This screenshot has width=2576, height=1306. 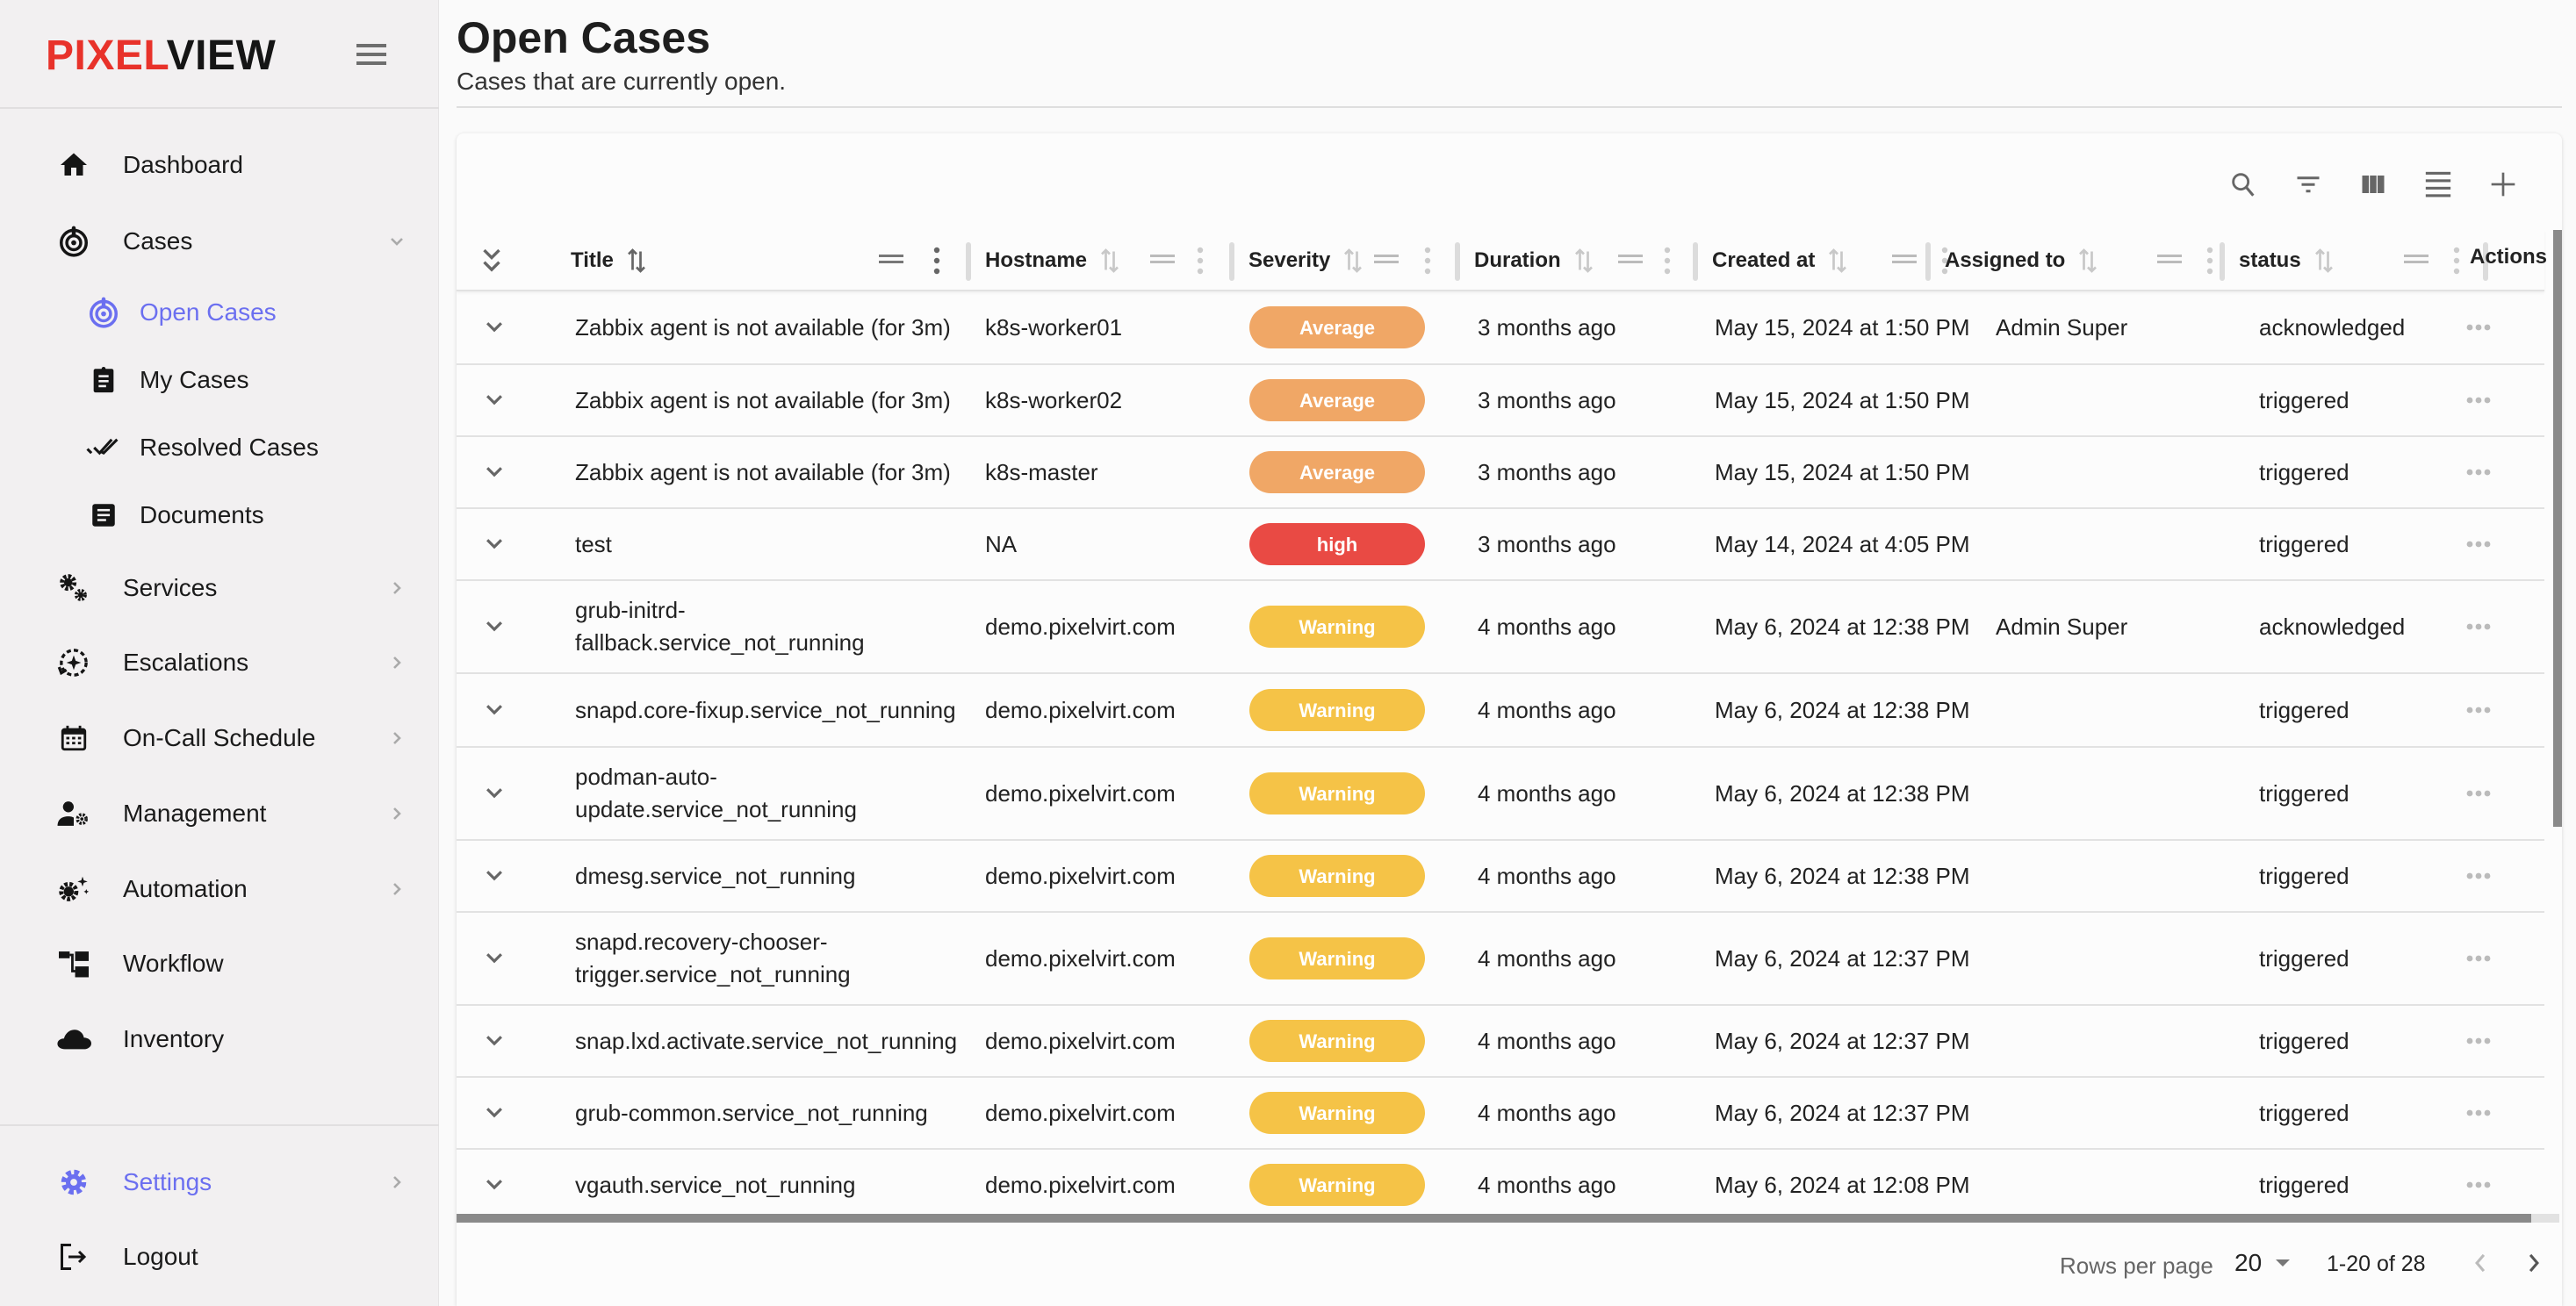 What do you see at coordinates (766, 1041) in the screenshot?
I see `case-title: snap.lxd.activate.service_not_running` at bounding box center [766, 1041].